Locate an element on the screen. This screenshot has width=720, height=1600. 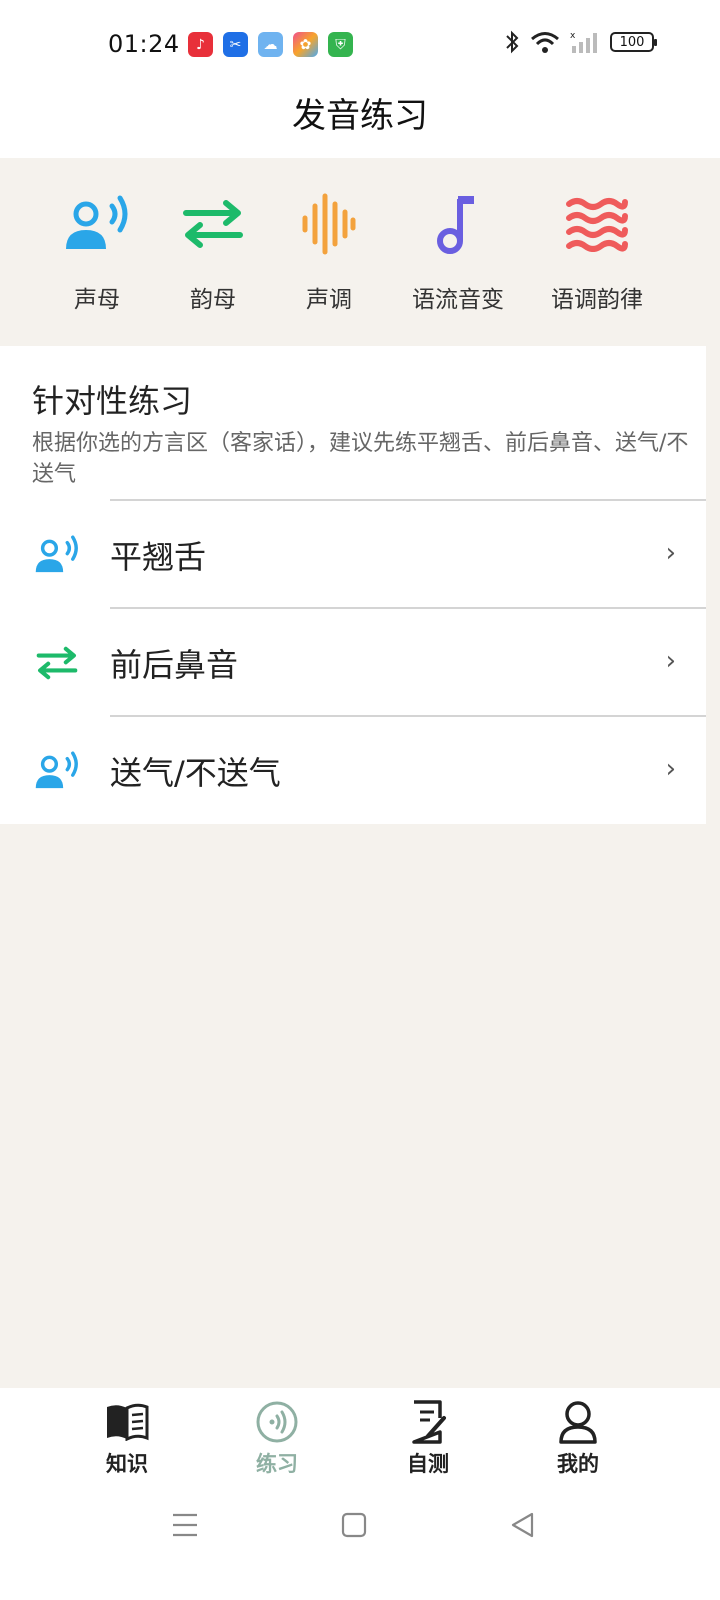
music-app-icon: ♪ is located at coordinates (200, 44).